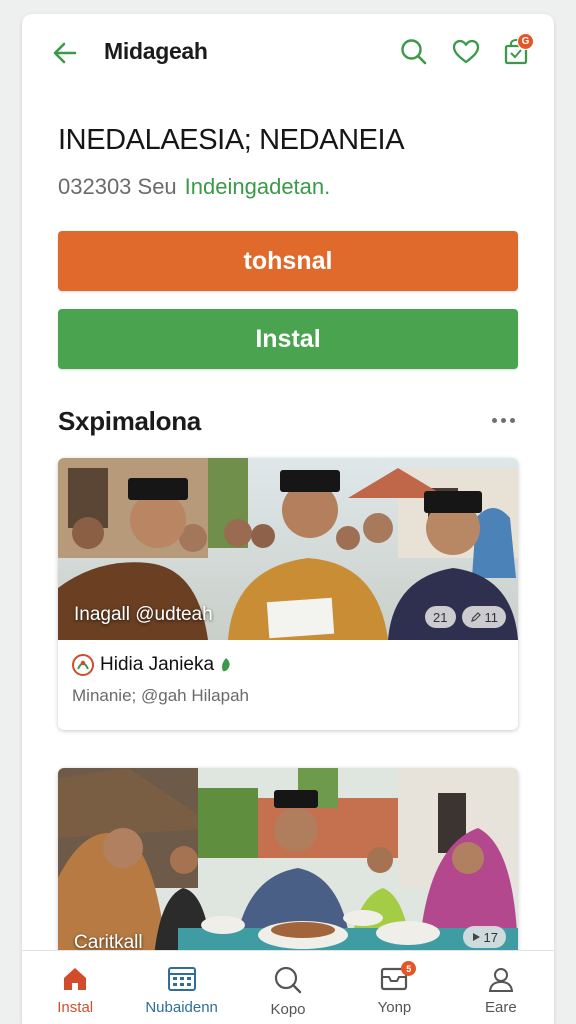 The height and width of the screenshot is (1024, 576). I want to click on favorite-button, so click(466, 52).